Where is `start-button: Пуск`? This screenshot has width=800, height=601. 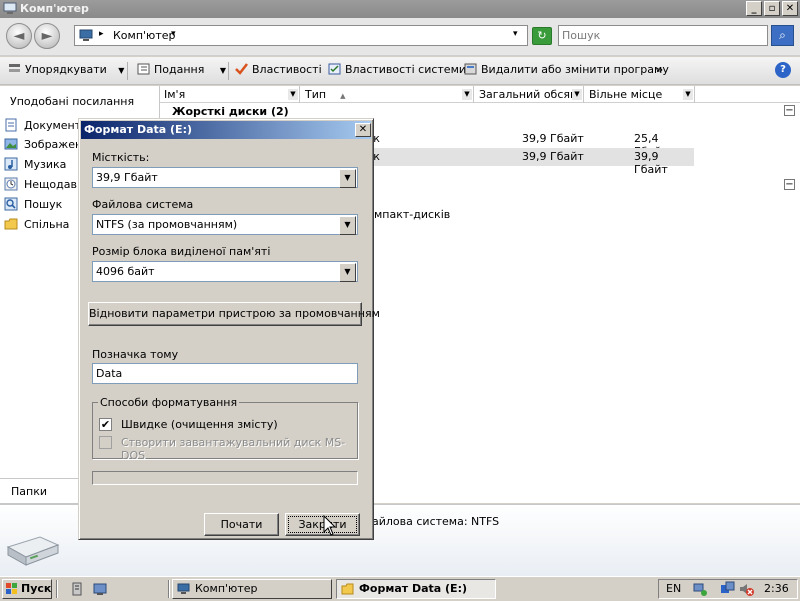 start-button: Пуск is located at coordinates (27, 589).